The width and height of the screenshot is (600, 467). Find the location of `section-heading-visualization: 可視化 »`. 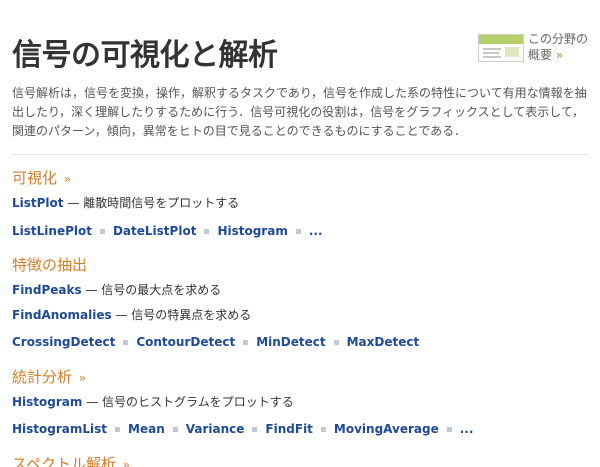

section-heading-visualization: 可視化 » is located at coordinates (41, 178).